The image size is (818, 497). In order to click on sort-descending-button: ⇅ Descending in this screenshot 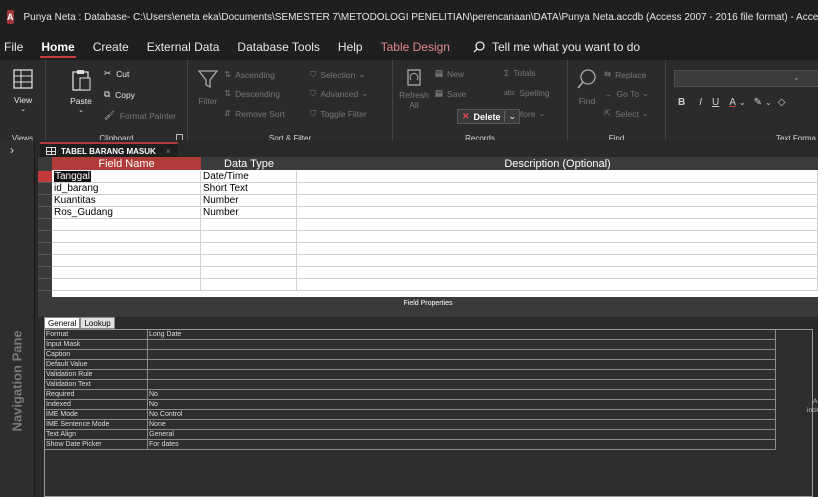, I will do `click(252, 93)`.